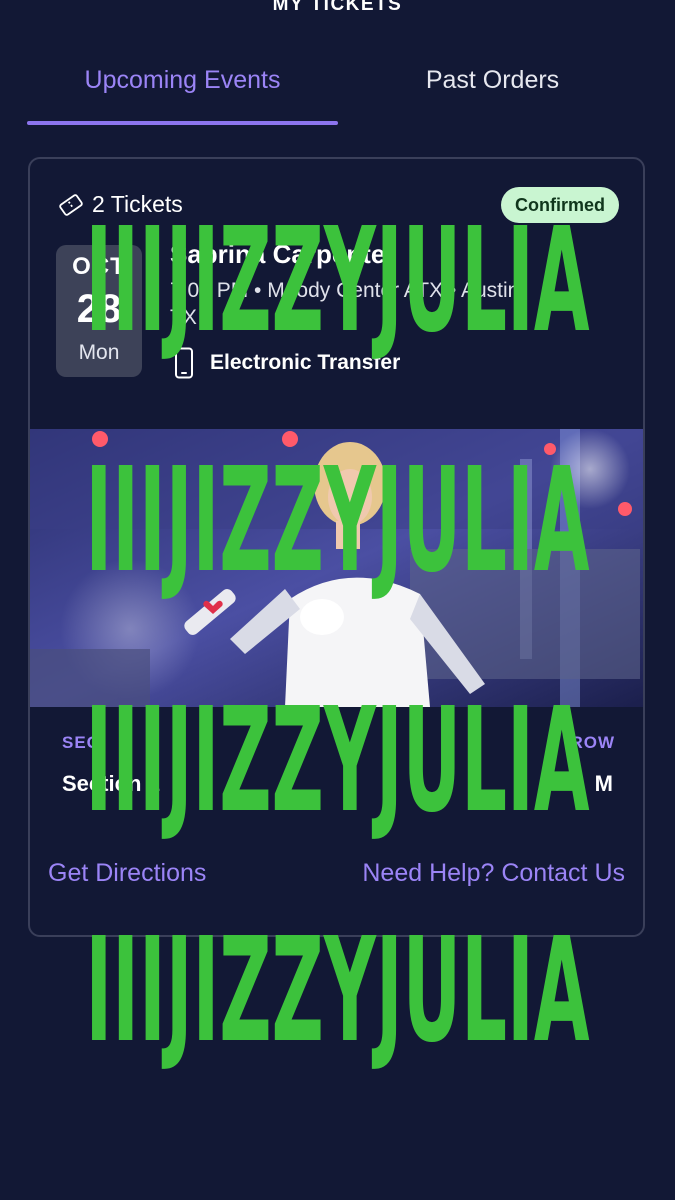  I want to click on tickets-row: 2 Tickets, so click(120, 204).